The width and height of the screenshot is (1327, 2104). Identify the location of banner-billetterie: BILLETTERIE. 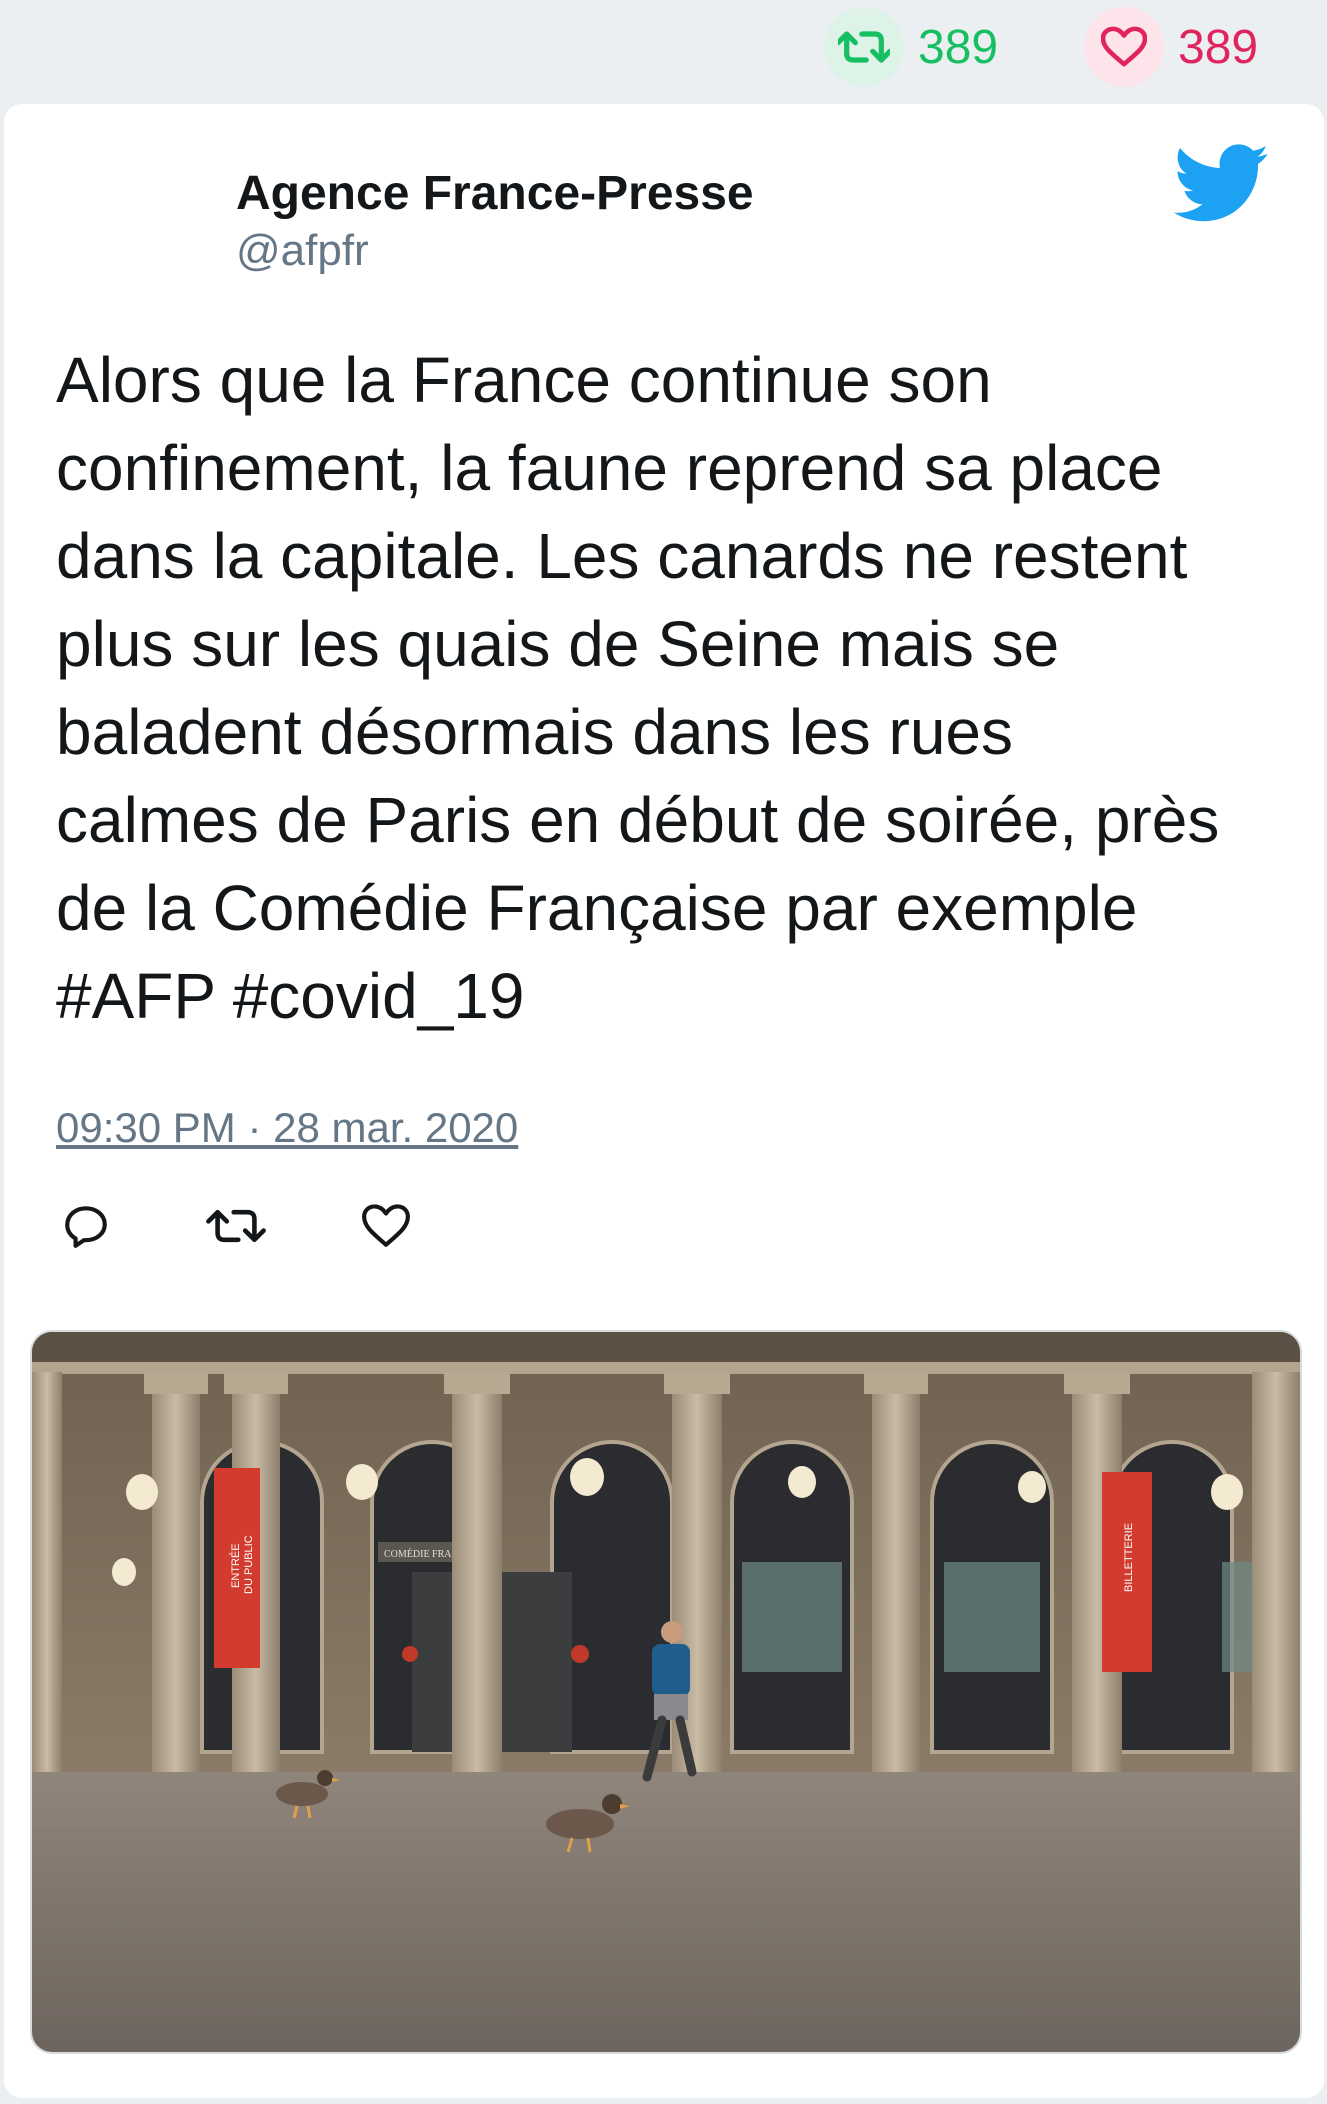
(1127, 1572).